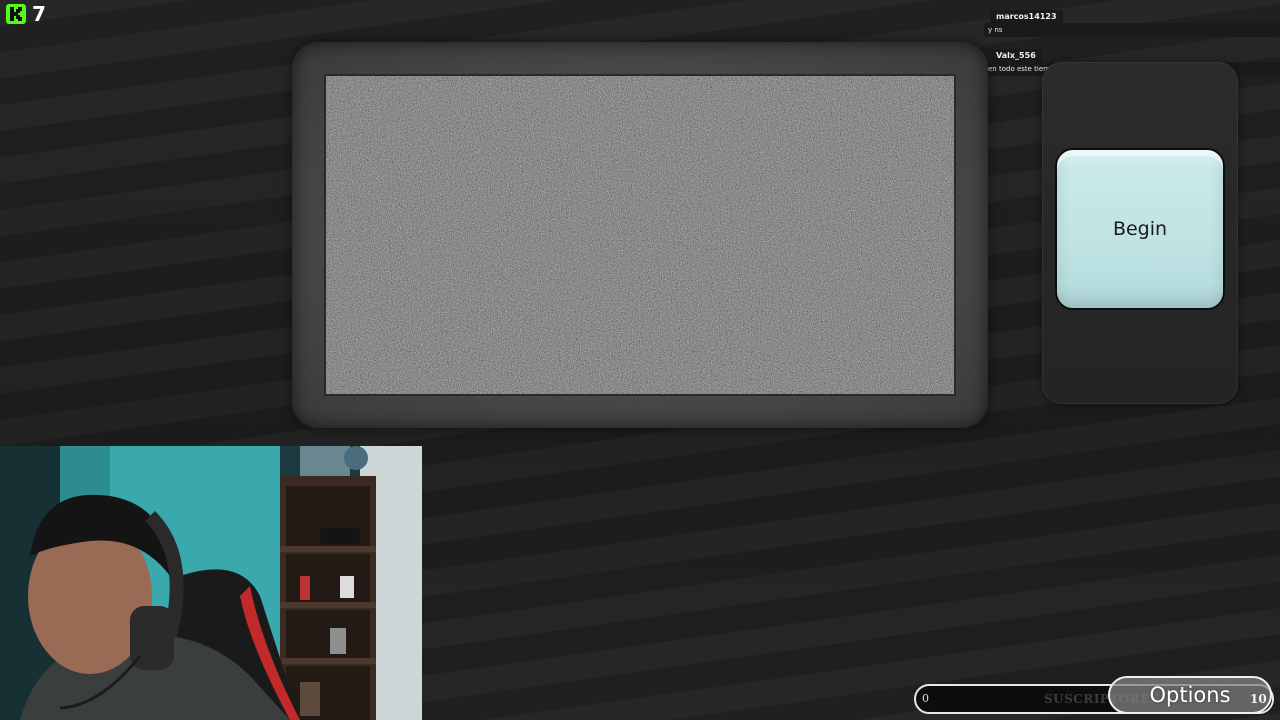 This screenshot has width=1280, height=720. What do you see at coordinates (39, 14) in the screenshot?
I see `viewer-count: 7` at bounding box center [39, 14].